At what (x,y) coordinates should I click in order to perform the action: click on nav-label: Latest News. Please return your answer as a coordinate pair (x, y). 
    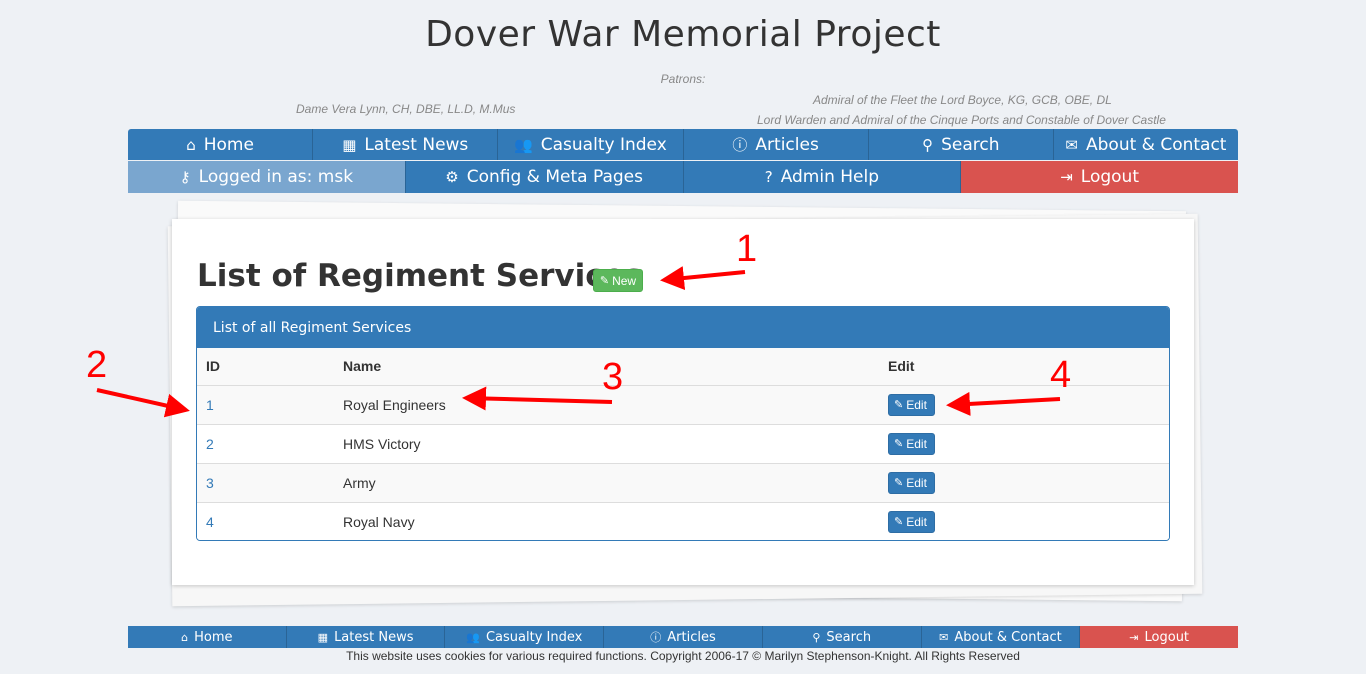
    Looking at the image, I should click on (416, 144).